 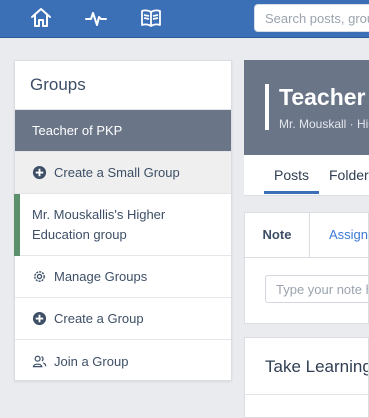 I want to click on tab-note: Note, so click(x=277, y=235).